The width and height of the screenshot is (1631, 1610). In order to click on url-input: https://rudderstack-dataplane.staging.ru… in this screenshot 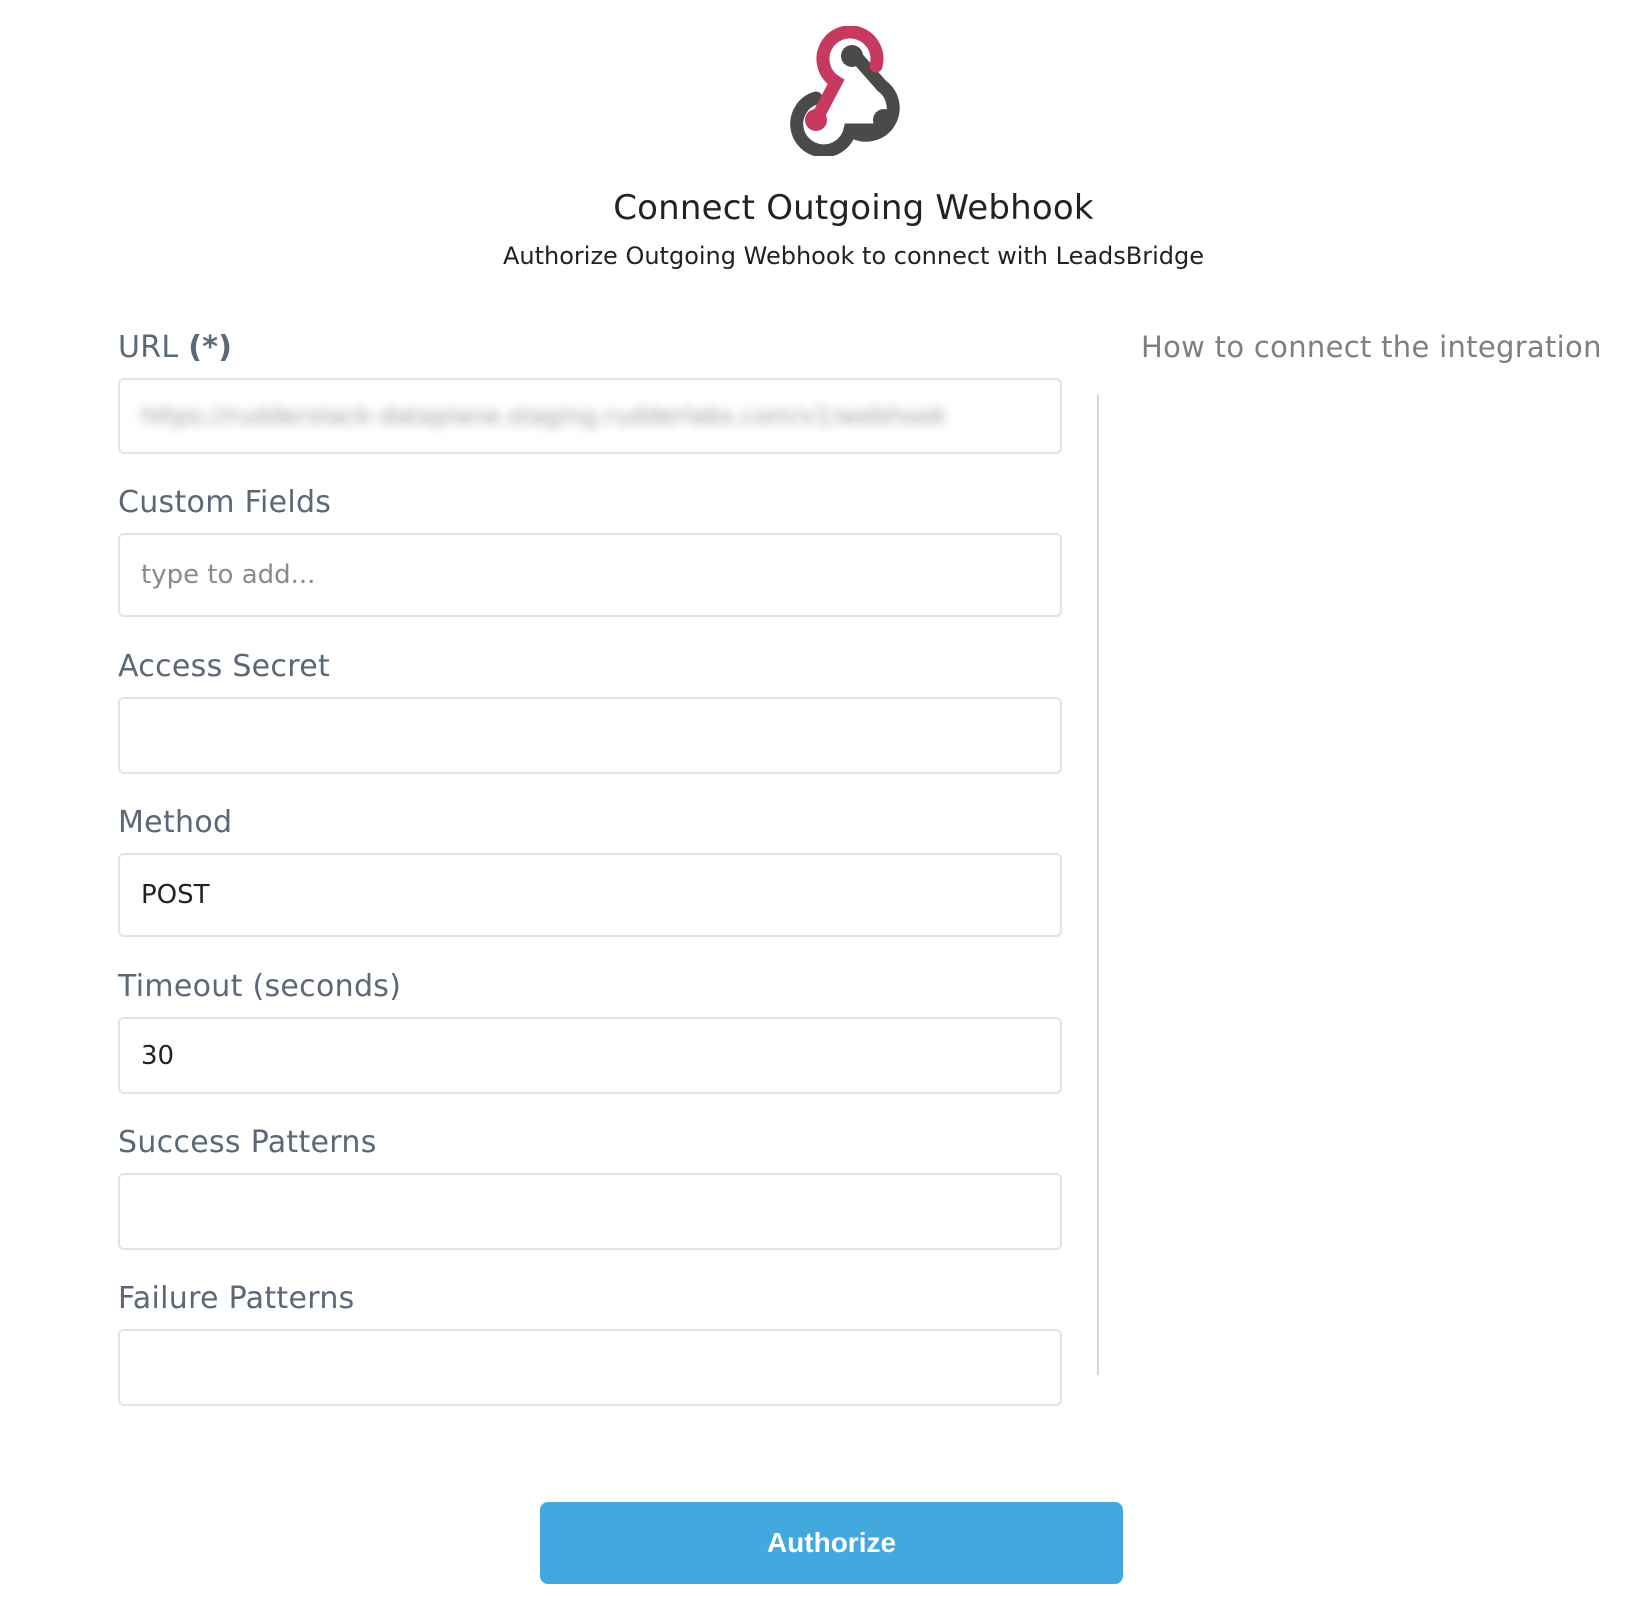, I will do `click(590, 416)`.